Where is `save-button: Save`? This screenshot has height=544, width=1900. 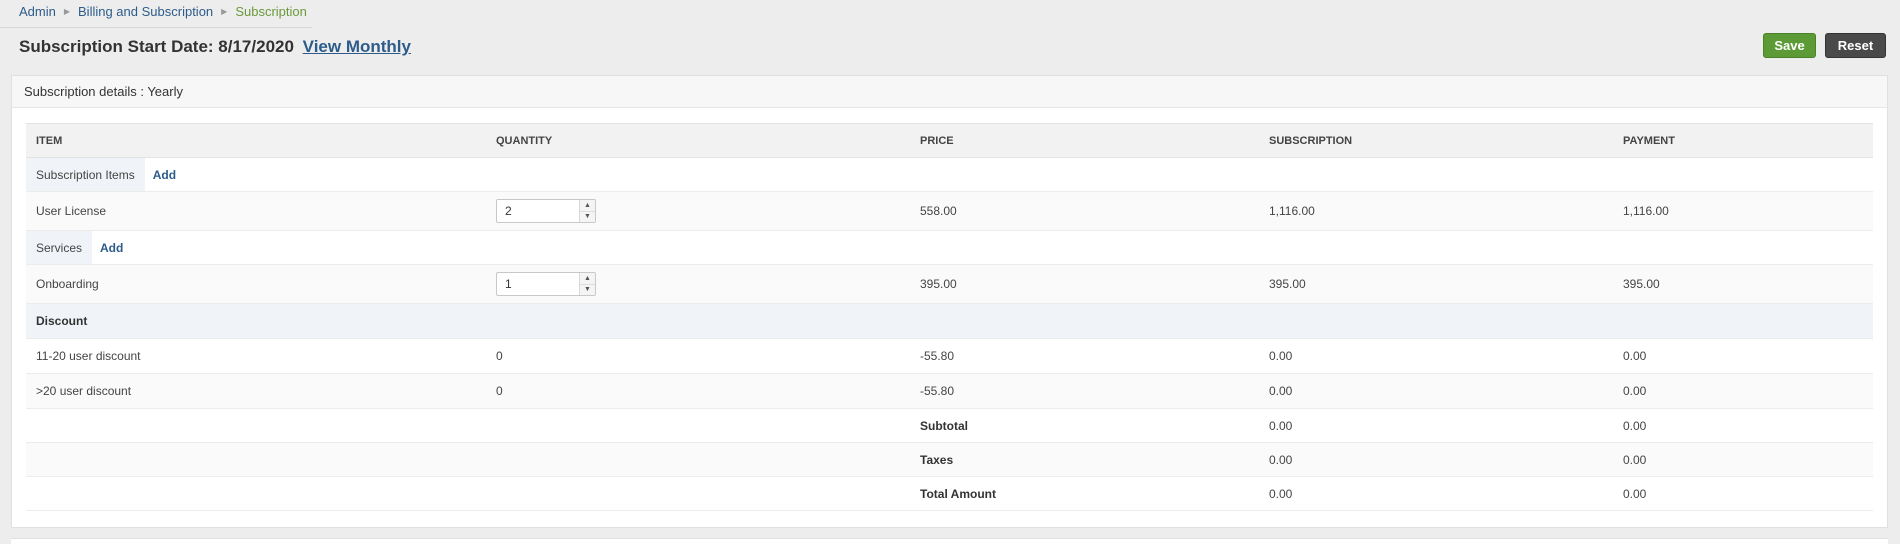 save-button: Save is located at coordinates (1789, 45).